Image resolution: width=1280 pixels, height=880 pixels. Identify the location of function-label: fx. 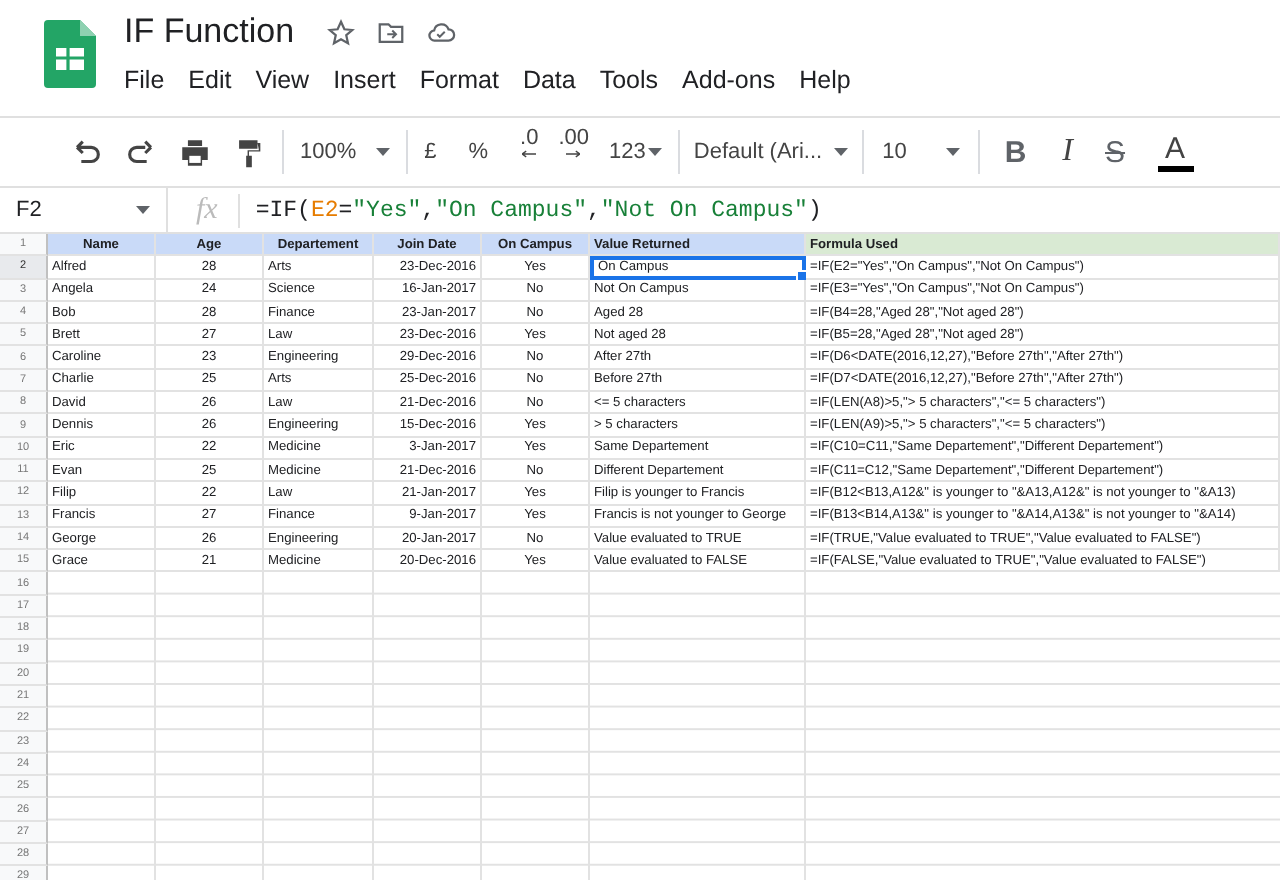
(204, 210).